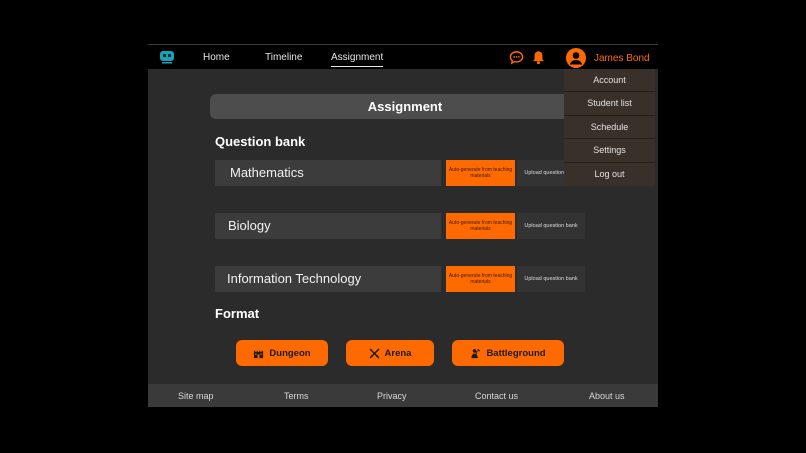 This screenshot has height=453, width=806. What do you see at coordinates (576, 58) in the screenshot?
I see `user-avatar-icon` at bounding box center [576, 58].